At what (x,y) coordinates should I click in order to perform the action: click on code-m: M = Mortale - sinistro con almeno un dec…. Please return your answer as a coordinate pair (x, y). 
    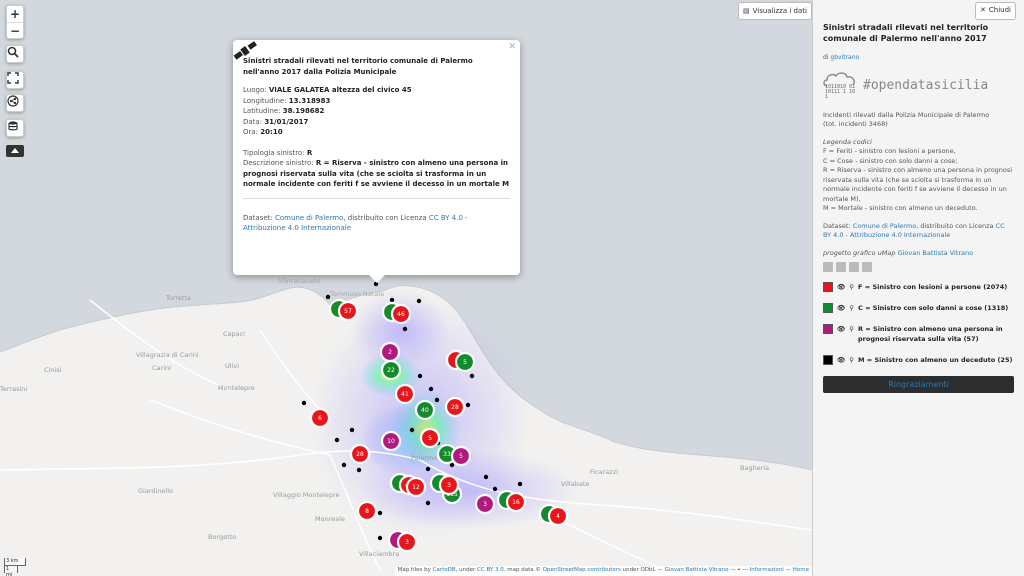
    Looking at the image, I should click on (900, 208).